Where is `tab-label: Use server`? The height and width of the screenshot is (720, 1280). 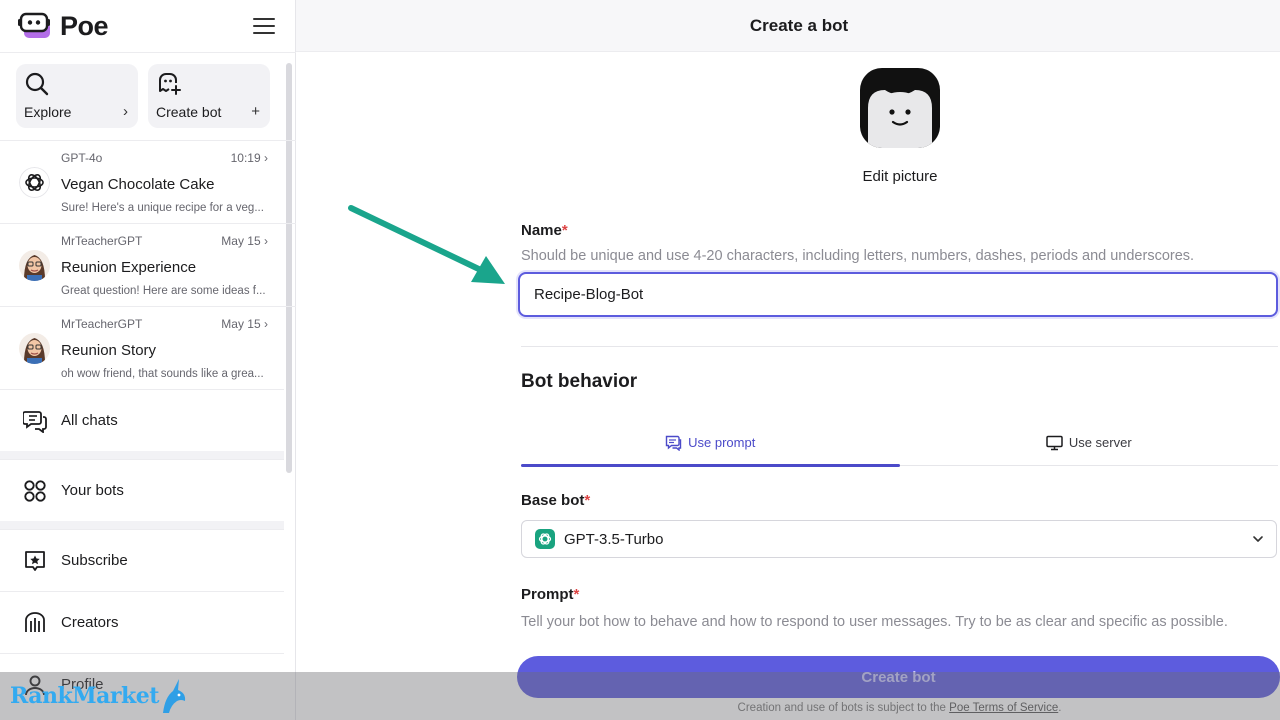
tab-label: Use server is located at coordinates (1100, 442).